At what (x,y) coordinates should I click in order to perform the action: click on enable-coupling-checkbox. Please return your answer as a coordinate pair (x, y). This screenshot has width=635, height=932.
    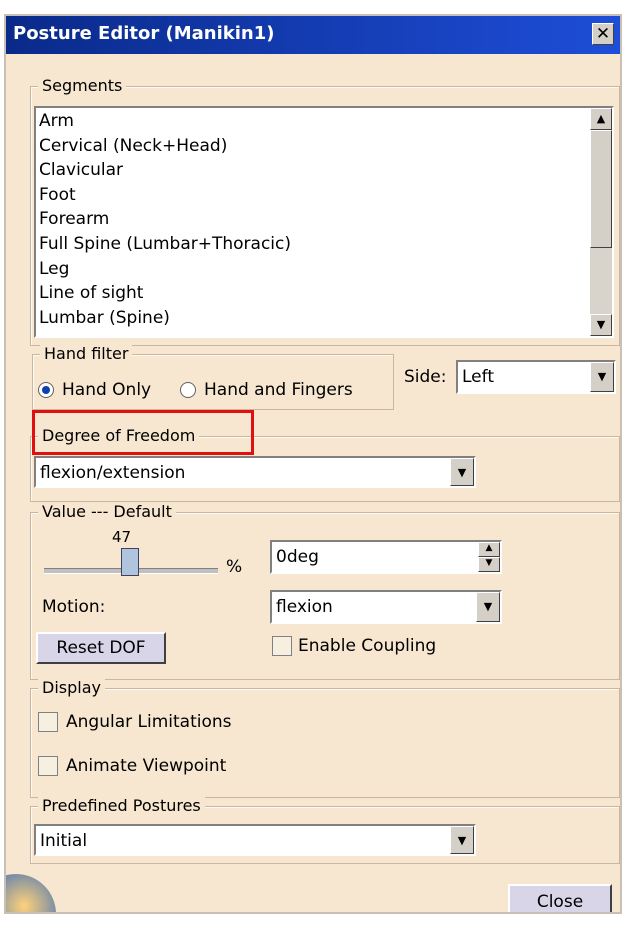
    Looking at the image, I should click on (282, 646).